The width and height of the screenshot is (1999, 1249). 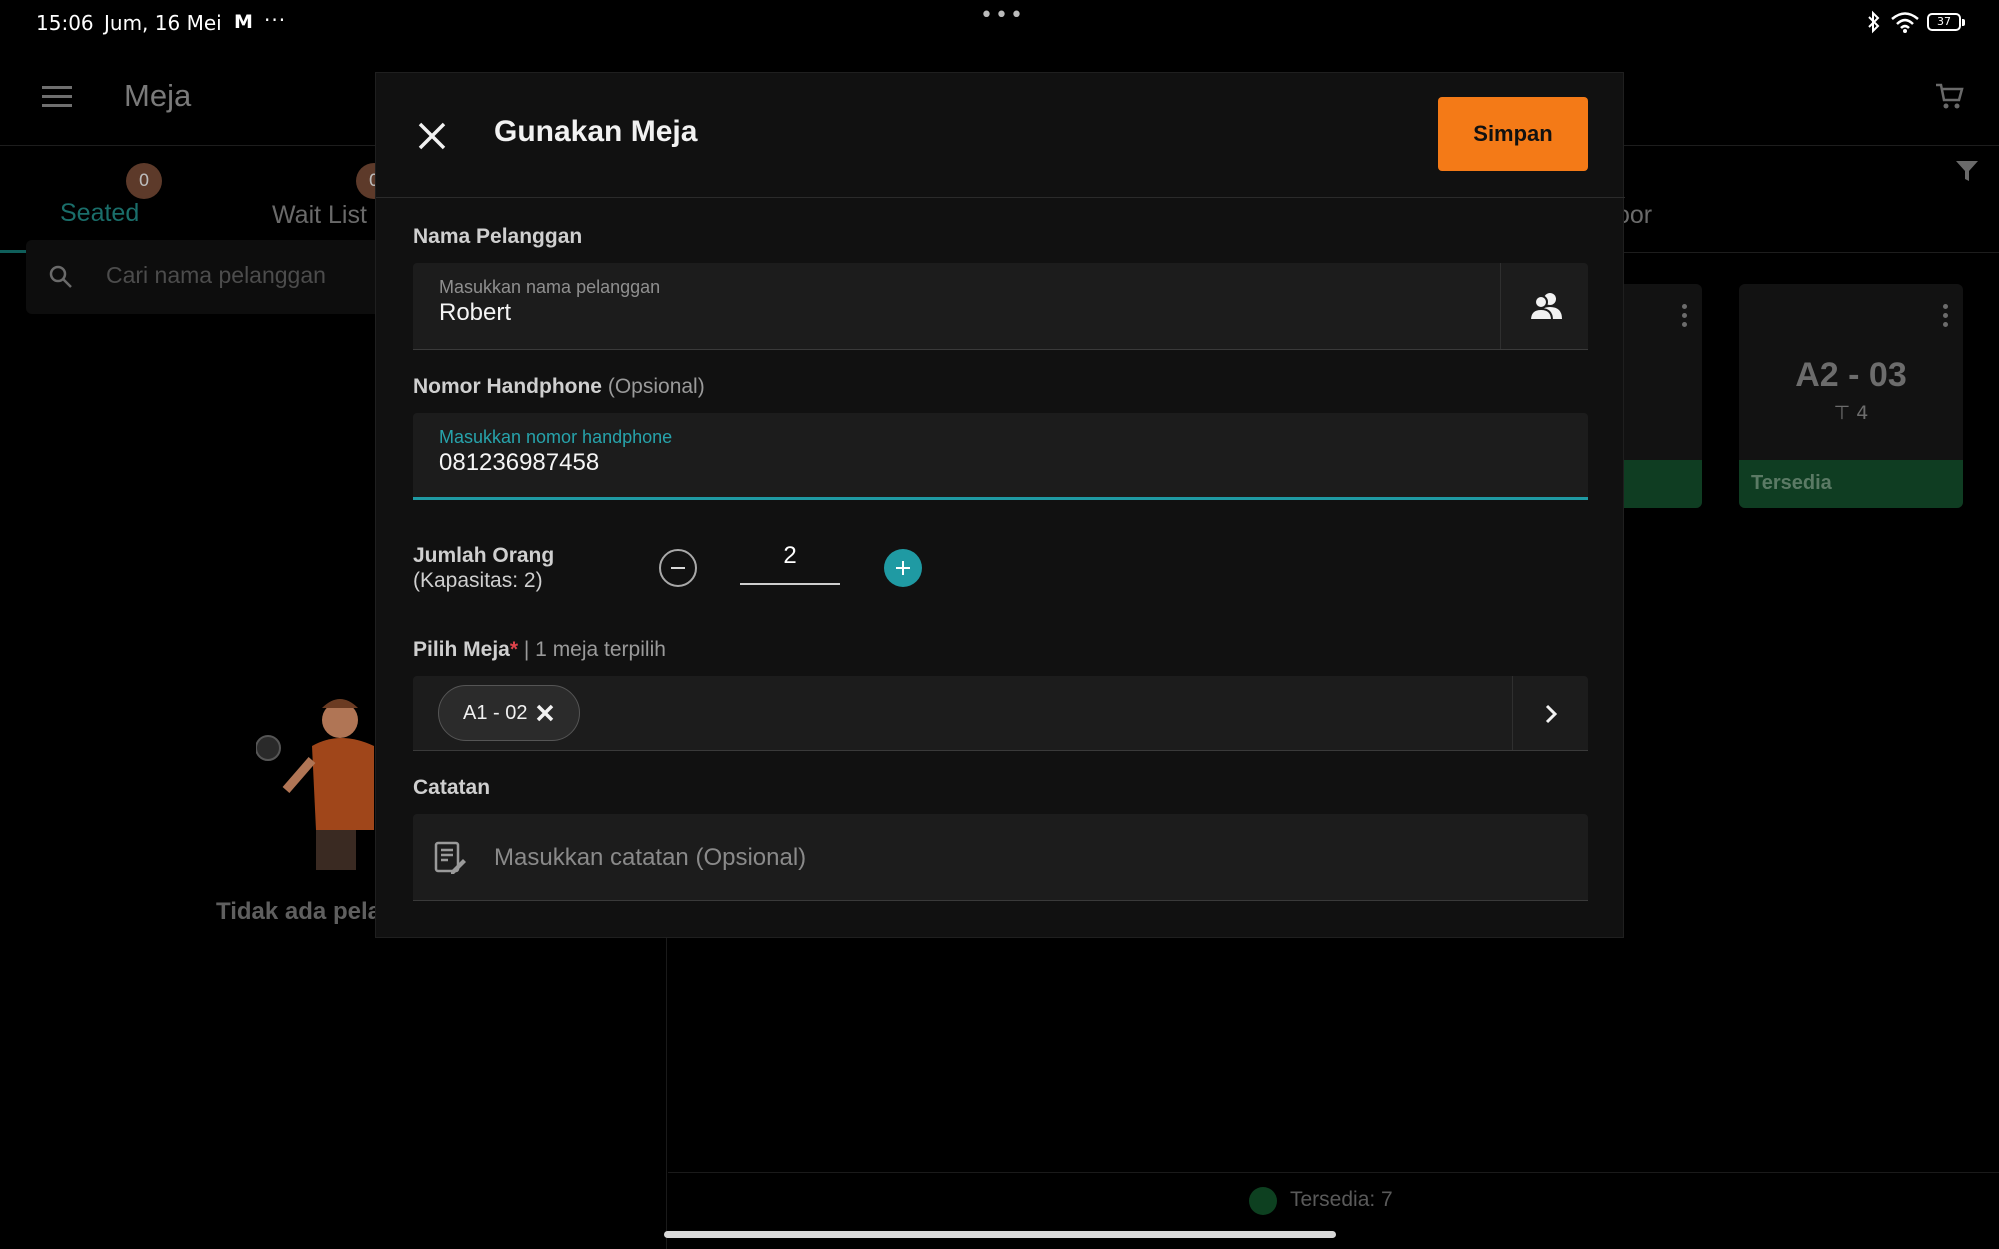 I want to click on customer-name-value: Robert, so click(x=475, y=313).